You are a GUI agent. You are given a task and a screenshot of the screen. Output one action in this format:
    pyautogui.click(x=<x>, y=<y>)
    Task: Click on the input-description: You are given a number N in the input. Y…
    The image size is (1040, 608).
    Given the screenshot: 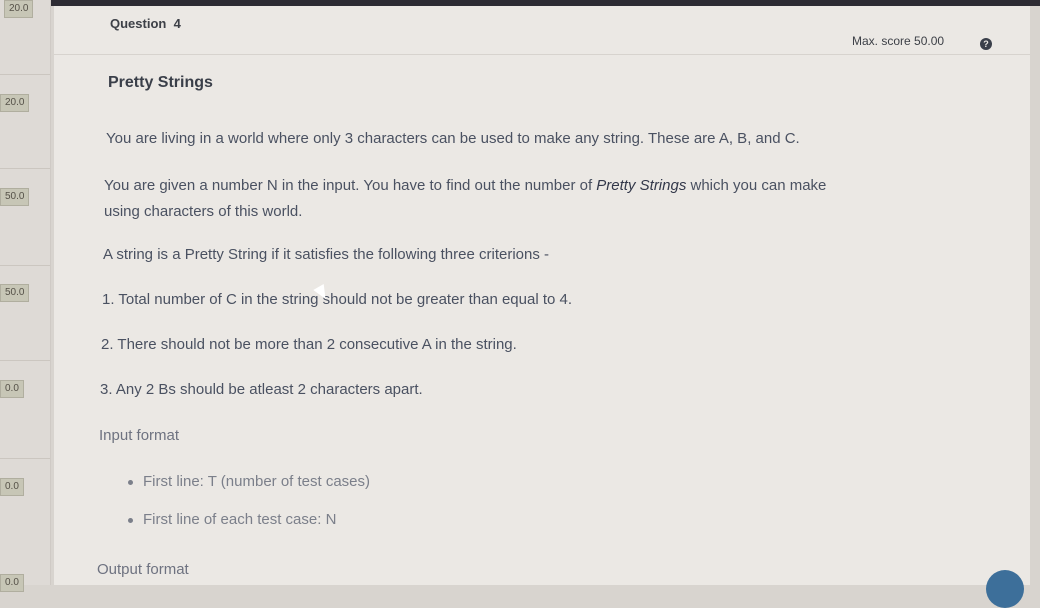 What is the action you would take?
    pyautogui.click(x=465, y=198)
    